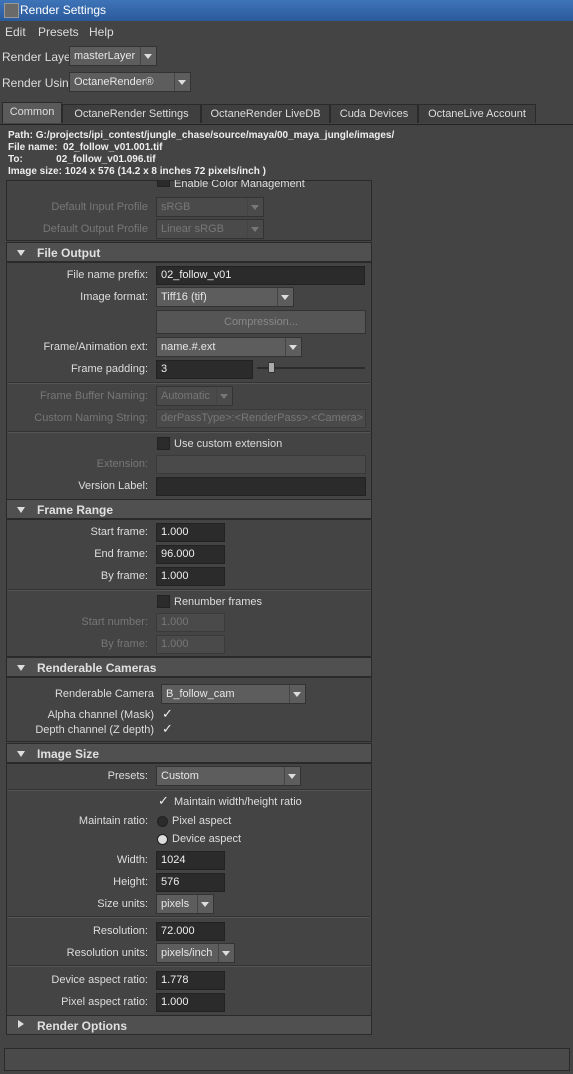  Describe the element at coordinates (225, 297) in the screenshot. I see `image-format-dropdown: Tiff16 (tif)` at that location.